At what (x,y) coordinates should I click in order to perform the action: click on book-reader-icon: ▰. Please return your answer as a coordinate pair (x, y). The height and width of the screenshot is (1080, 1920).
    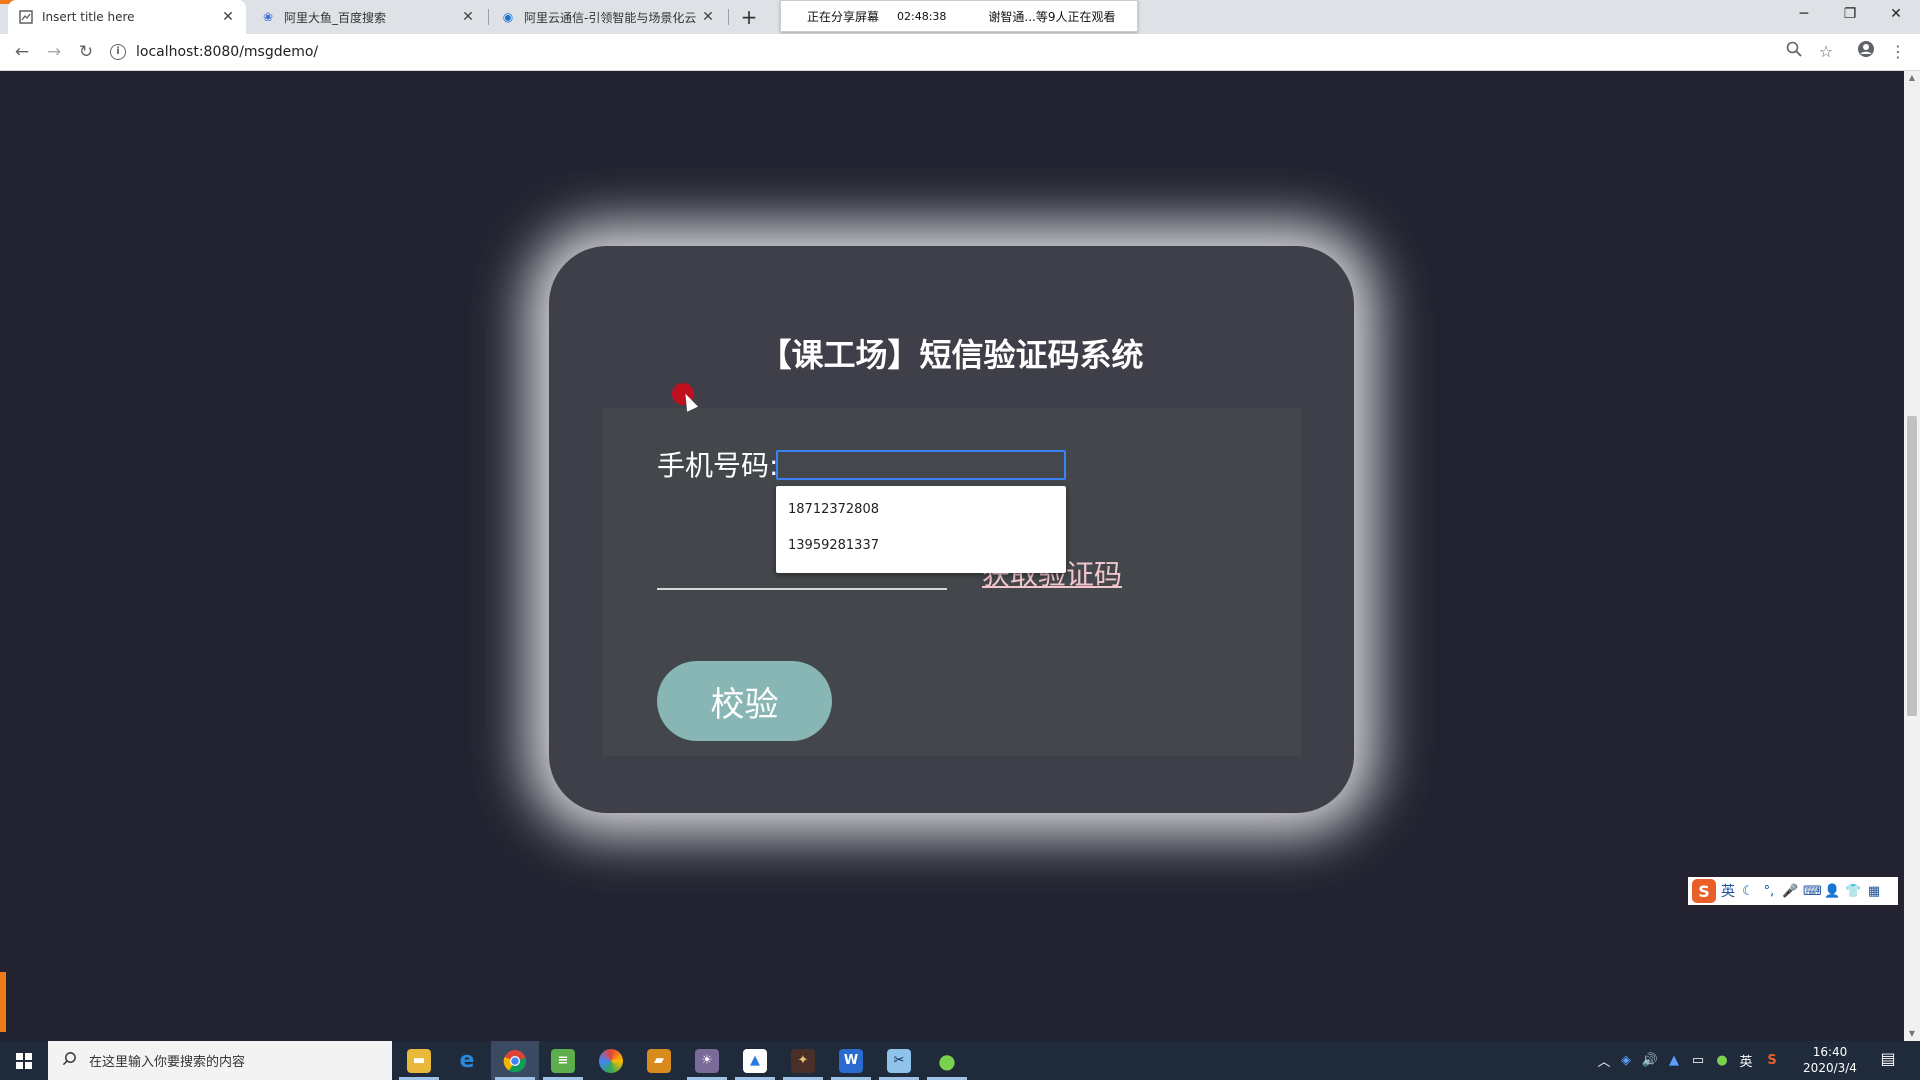
    Looking at the image, I should click on (659, 1060).